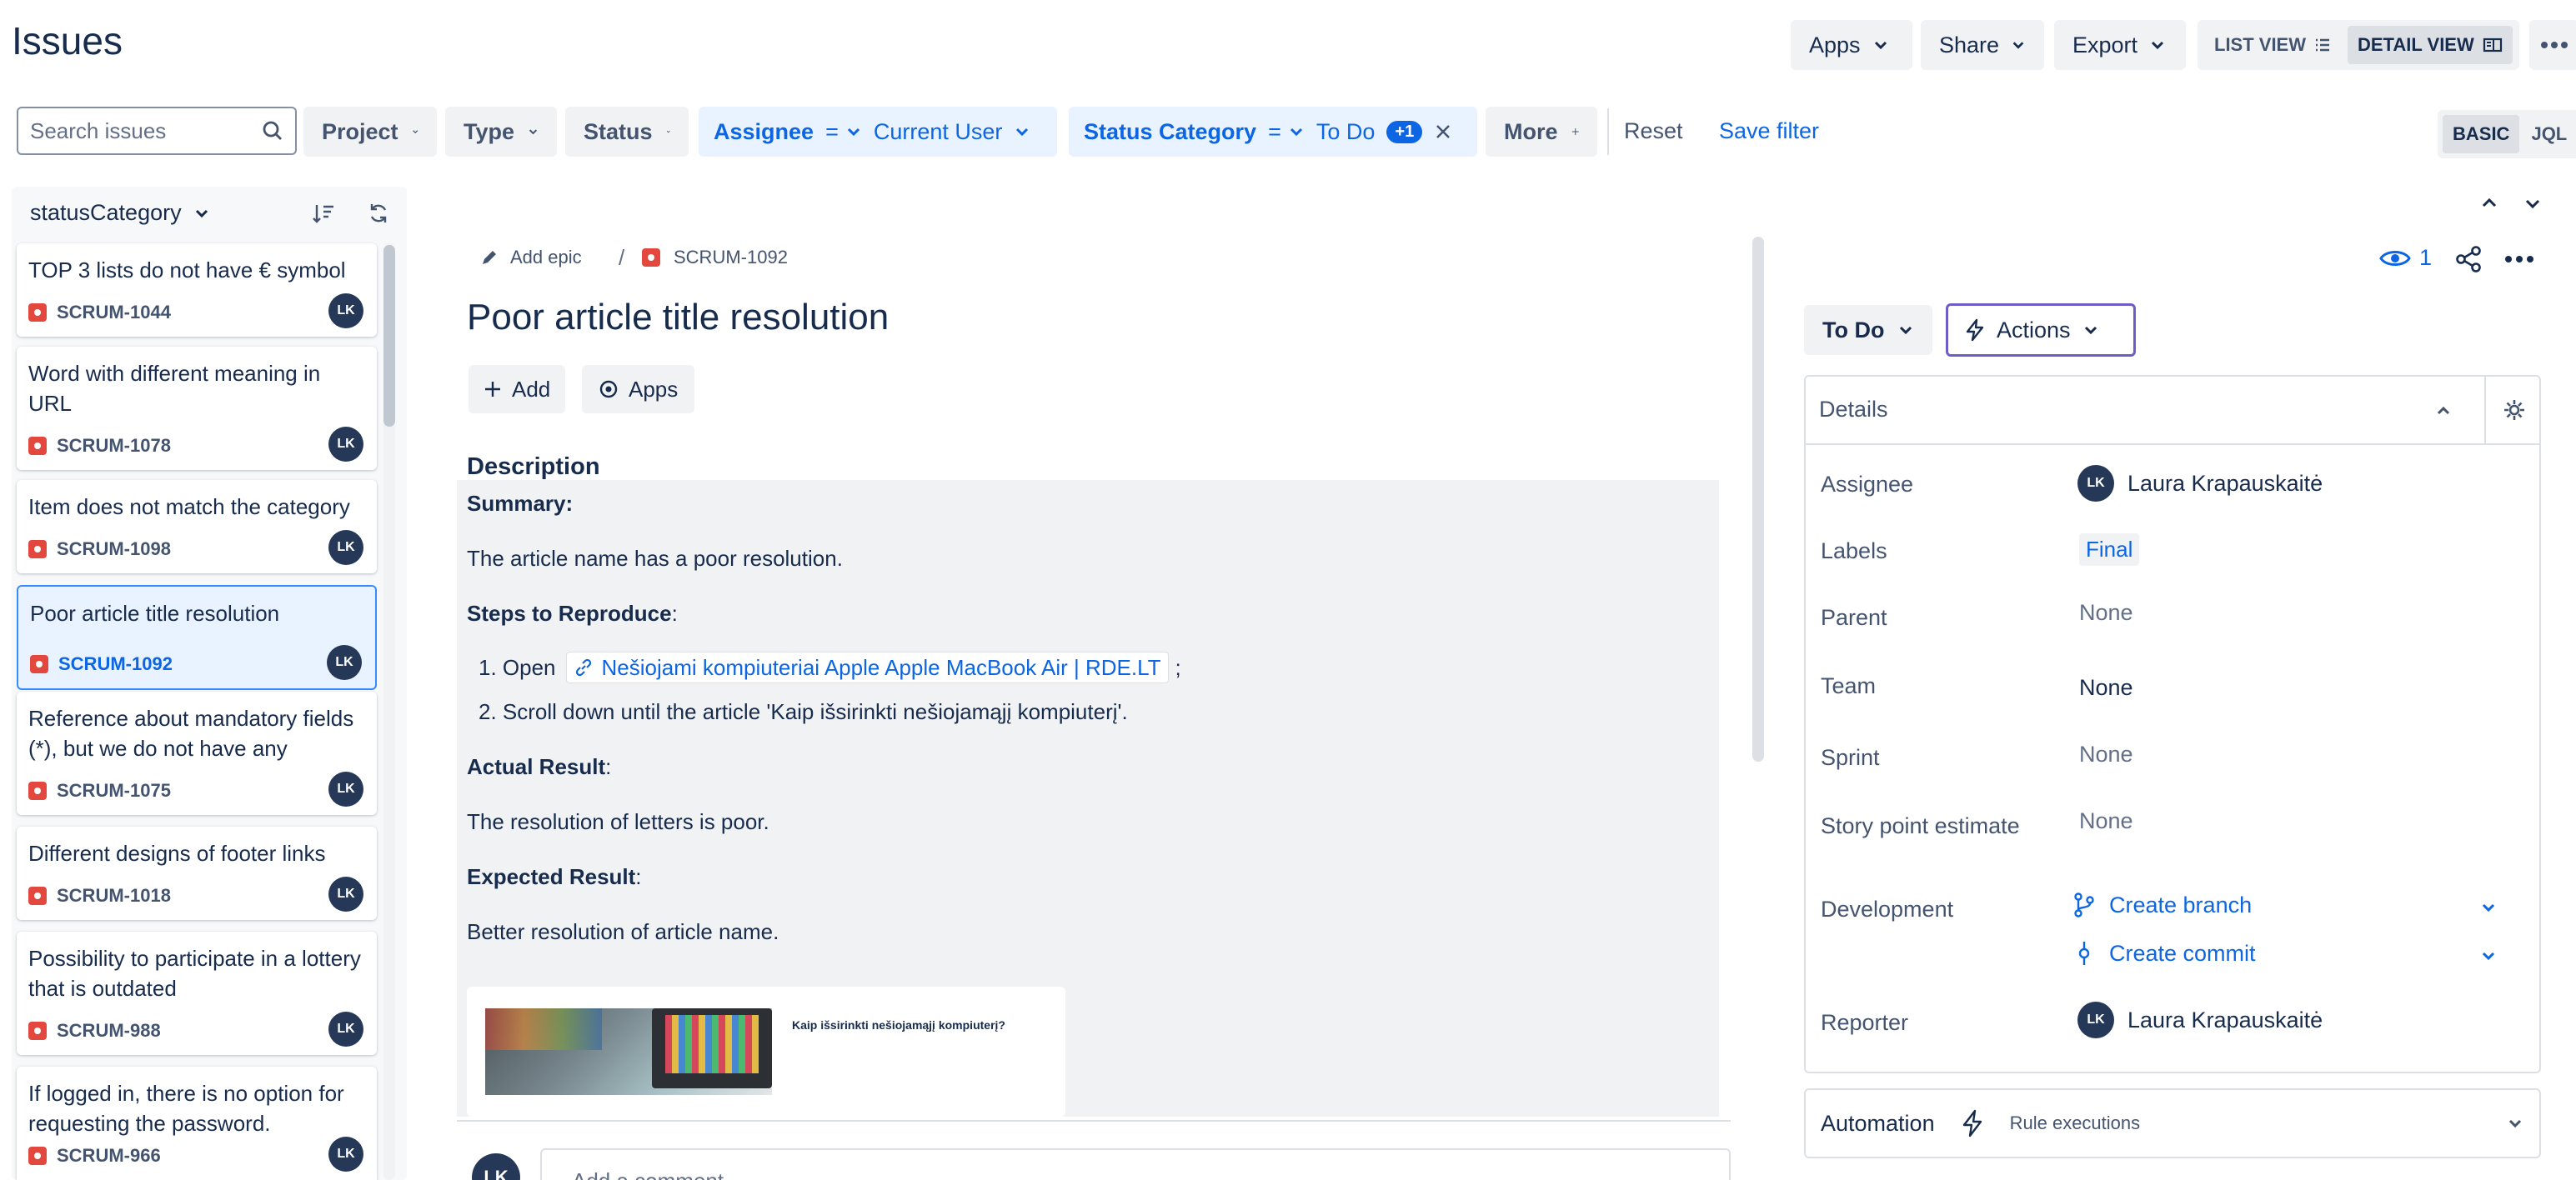 The width and height of the screenshot is (2576, 1180). I want to click on automation-heading: Automation, so click(1878, 1123).